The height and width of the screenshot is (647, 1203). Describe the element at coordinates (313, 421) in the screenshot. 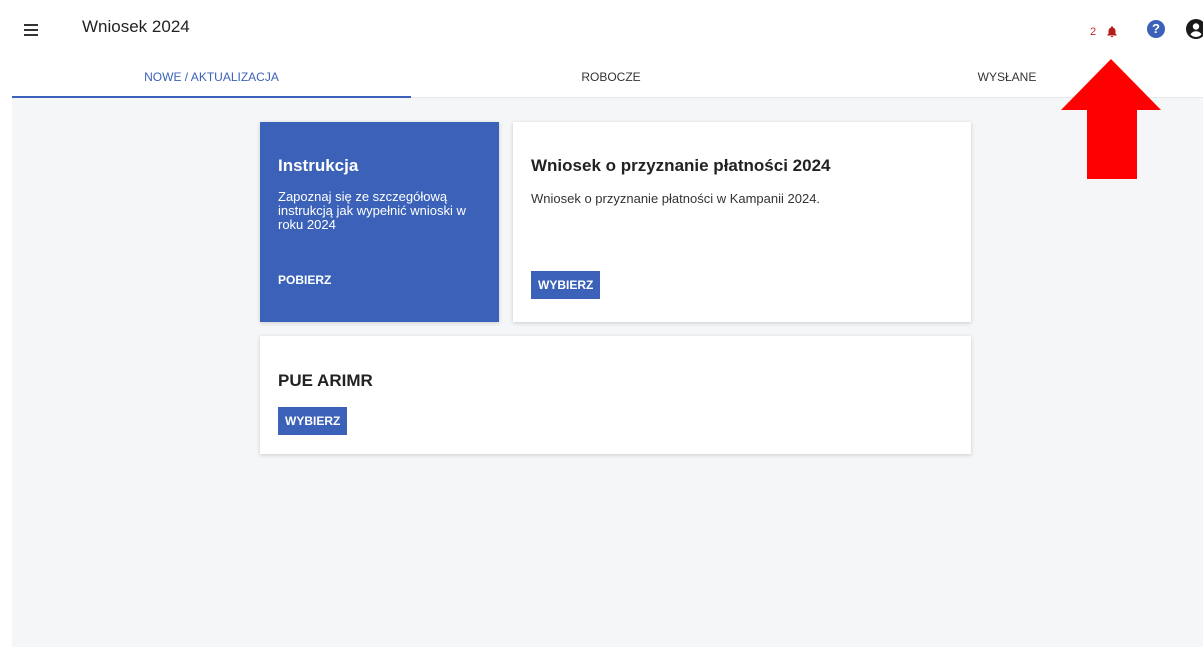

I see `select-pue-arimr-button: WYBIERZ` at that location.